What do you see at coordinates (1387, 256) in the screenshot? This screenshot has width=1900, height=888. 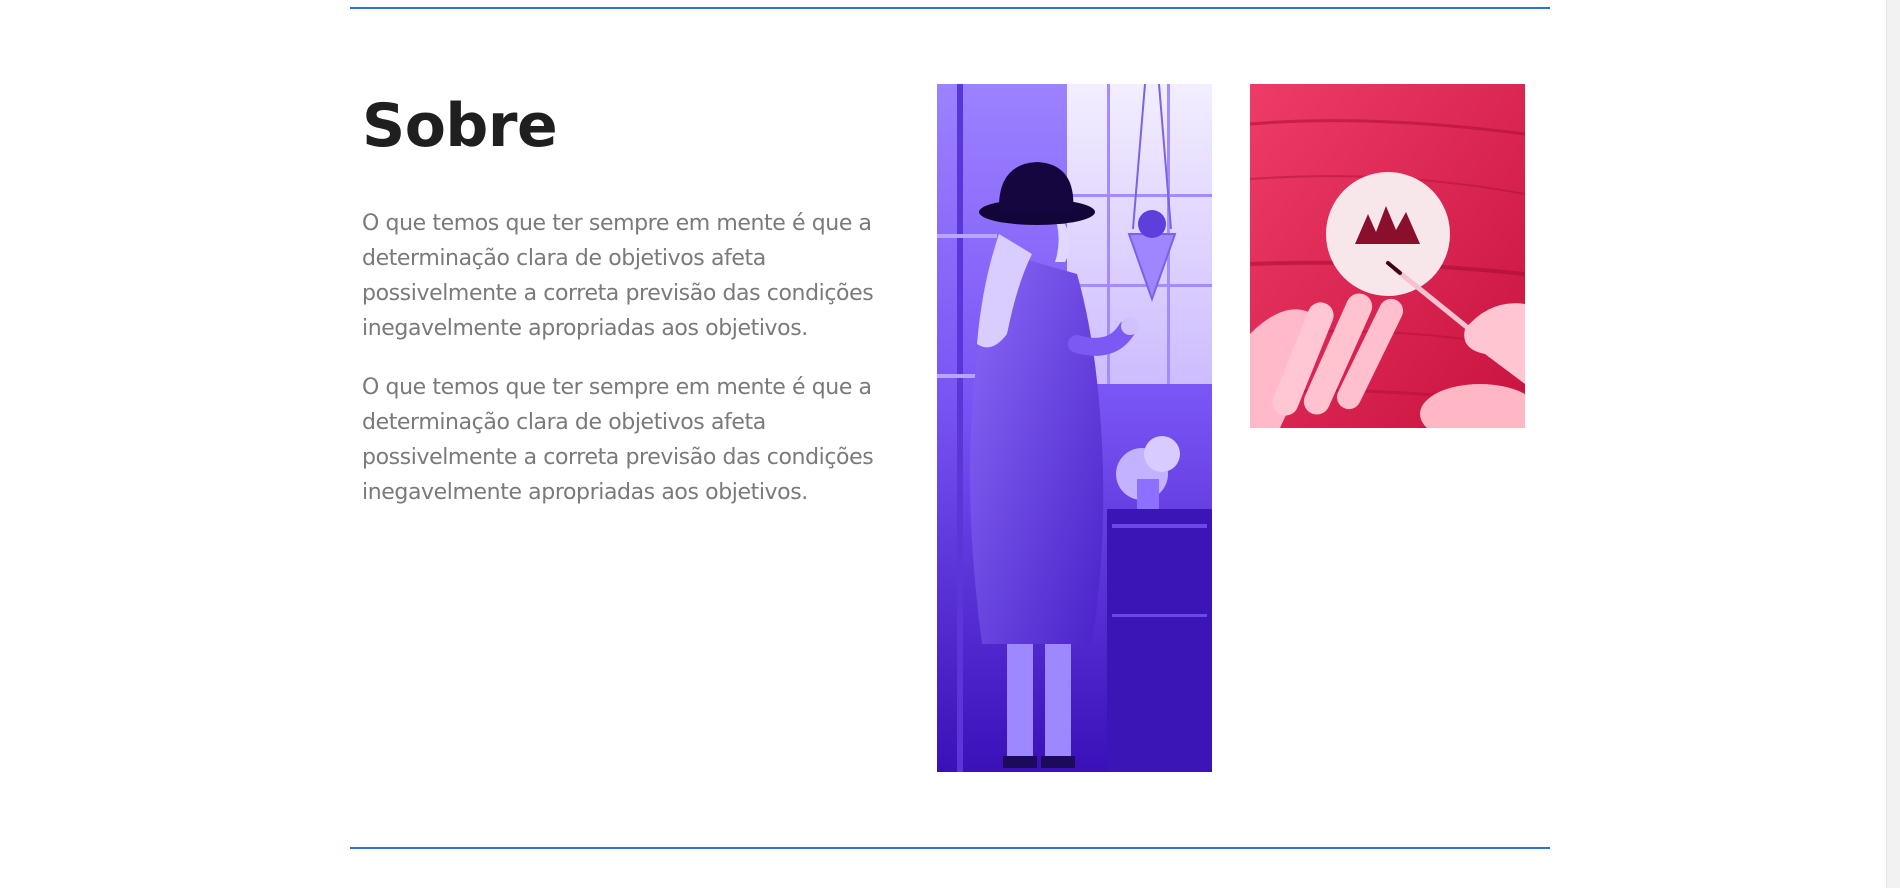 I see `hands-painting-photo` at bounding box center [1387, 256].